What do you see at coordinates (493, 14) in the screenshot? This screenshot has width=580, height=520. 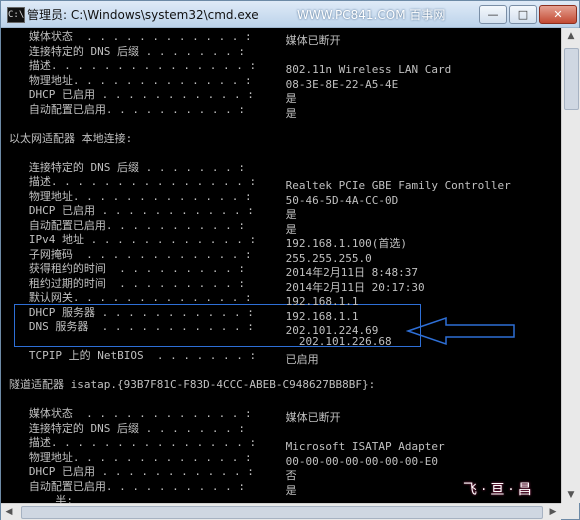 I see `minimize-button: —` at bounding box center [493, 14].